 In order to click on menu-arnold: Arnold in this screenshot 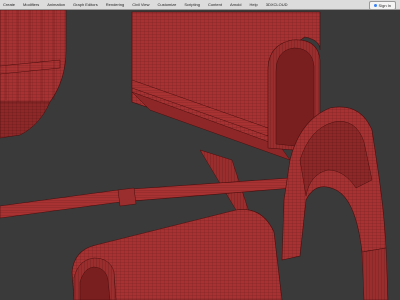, I will do `click(236, 5)`.